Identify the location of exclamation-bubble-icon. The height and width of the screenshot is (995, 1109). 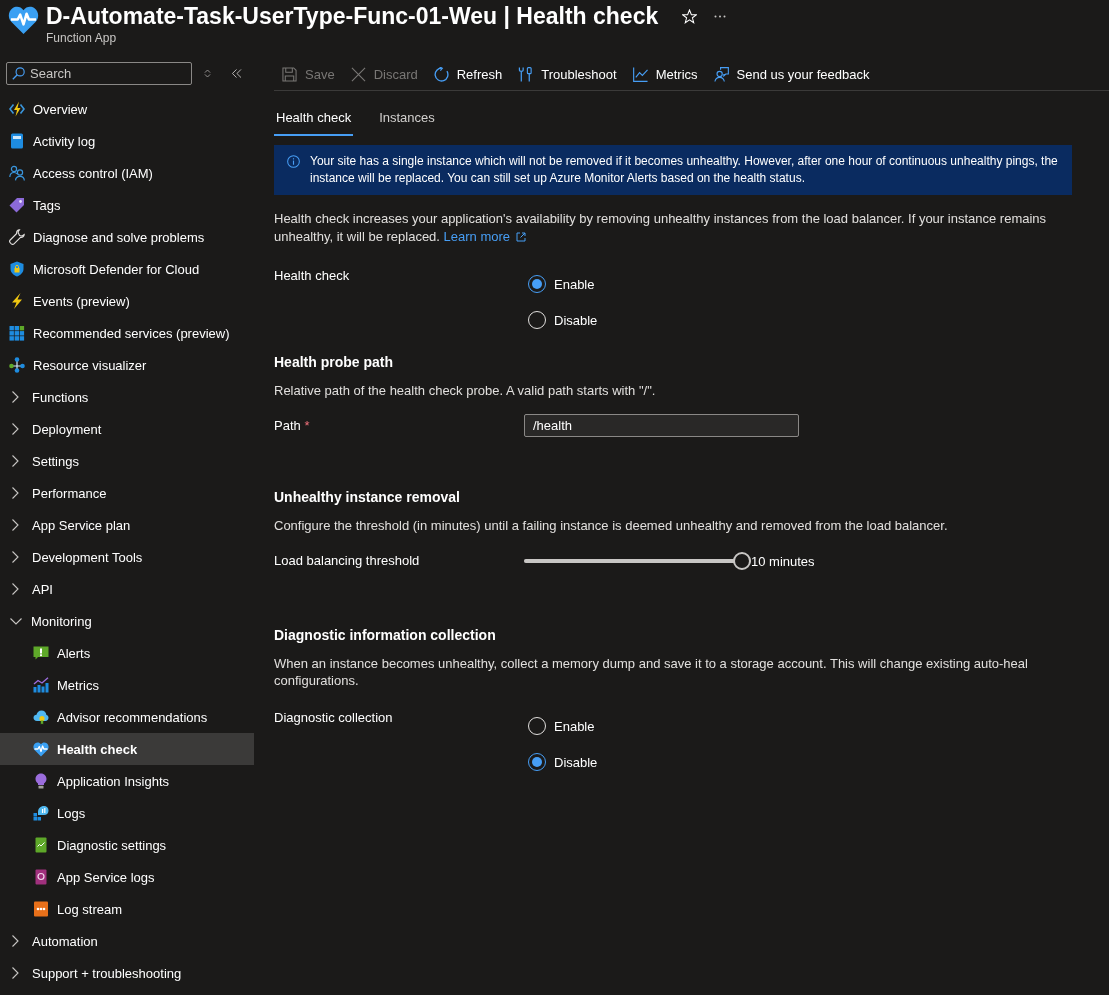
(41, 653).